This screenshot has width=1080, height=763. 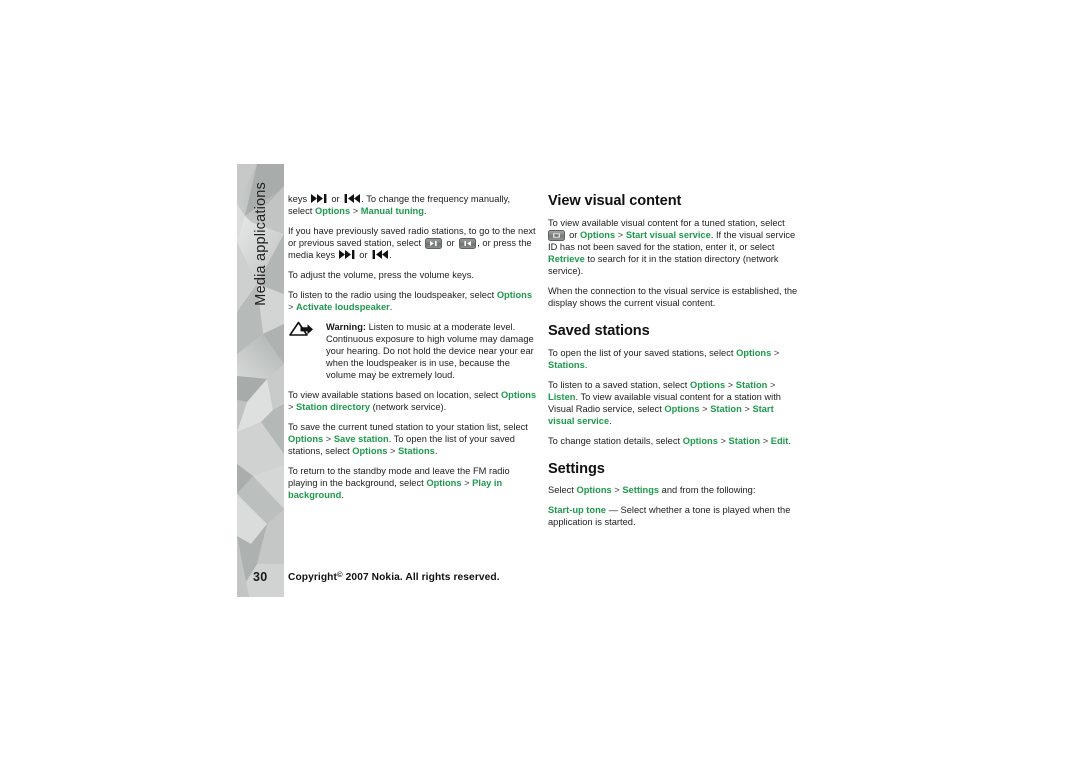 What do you see at coordinates (467, 243) in the screenshot?
I see `softkey-previous-station-icon` at bounding box center [467, 243].